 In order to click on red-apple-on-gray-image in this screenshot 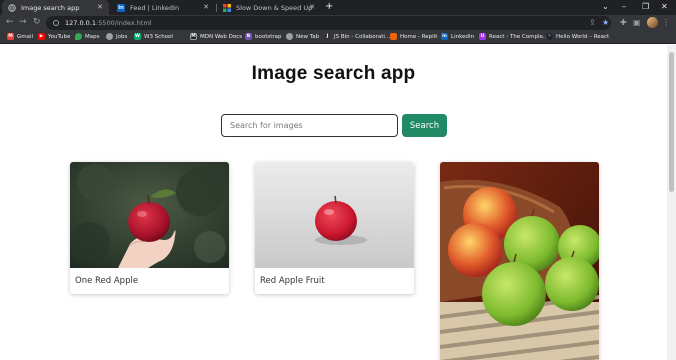, I will do `click(334, 215)`.